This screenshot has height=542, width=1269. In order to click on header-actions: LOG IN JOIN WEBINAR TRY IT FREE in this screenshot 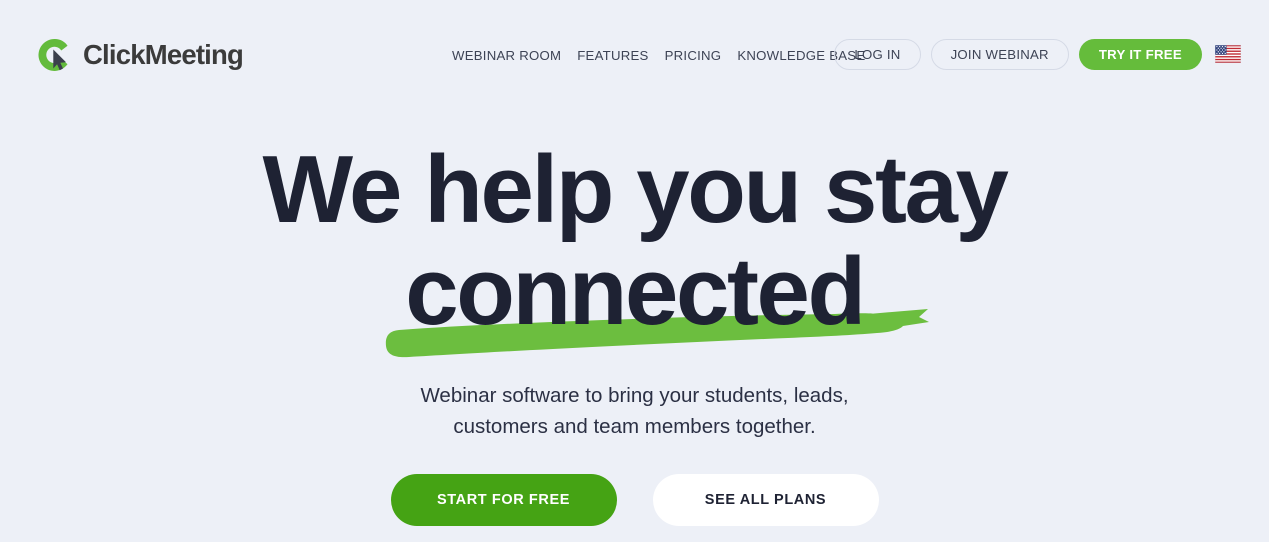, I will do `click(1037, 54)`.